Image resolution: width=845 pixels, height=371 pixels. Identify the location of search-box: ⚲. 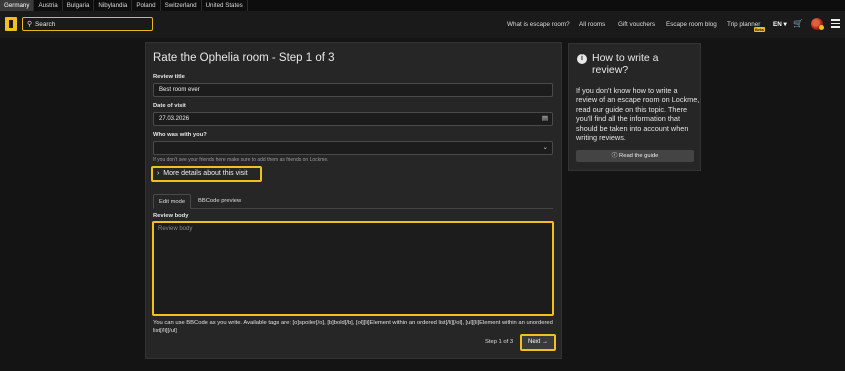
(87, 24).